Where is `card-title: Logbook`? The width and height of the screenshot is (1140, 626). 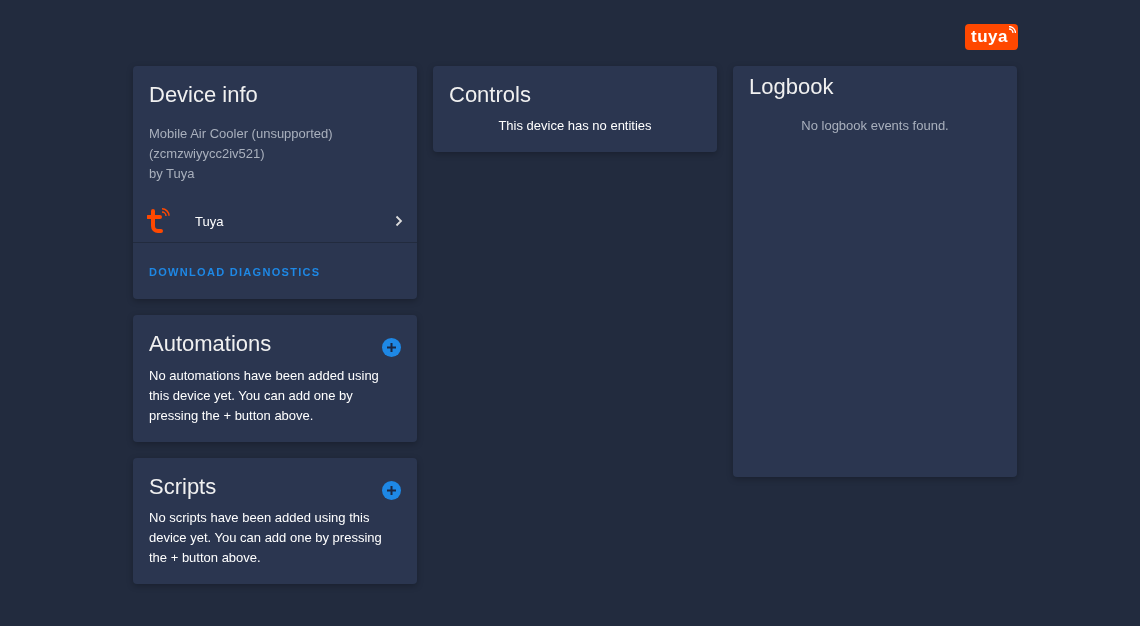 card-title: Logbook is located at coordinates (792, 87).